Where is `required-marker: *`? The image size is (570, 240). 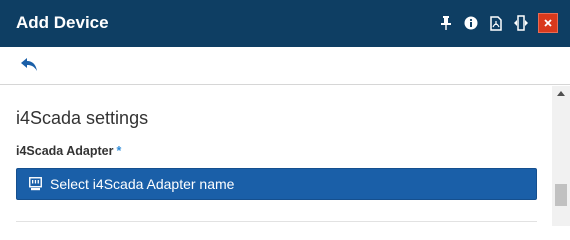 required-marker: * is located at coordinates (119, 151).